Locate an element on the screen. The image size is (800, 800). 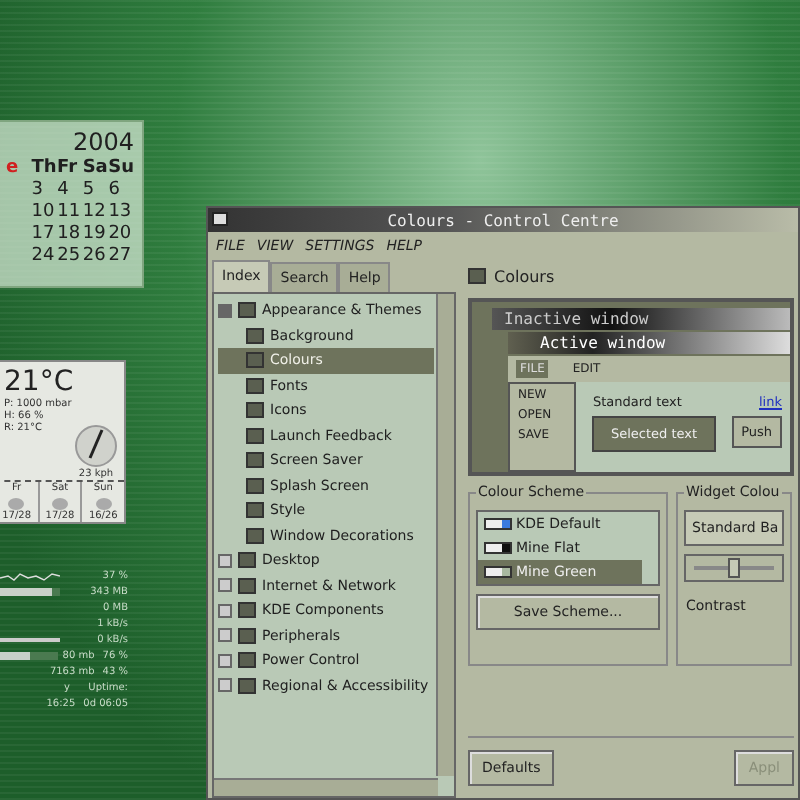
traffic-line is located at coordinates (30, 639).